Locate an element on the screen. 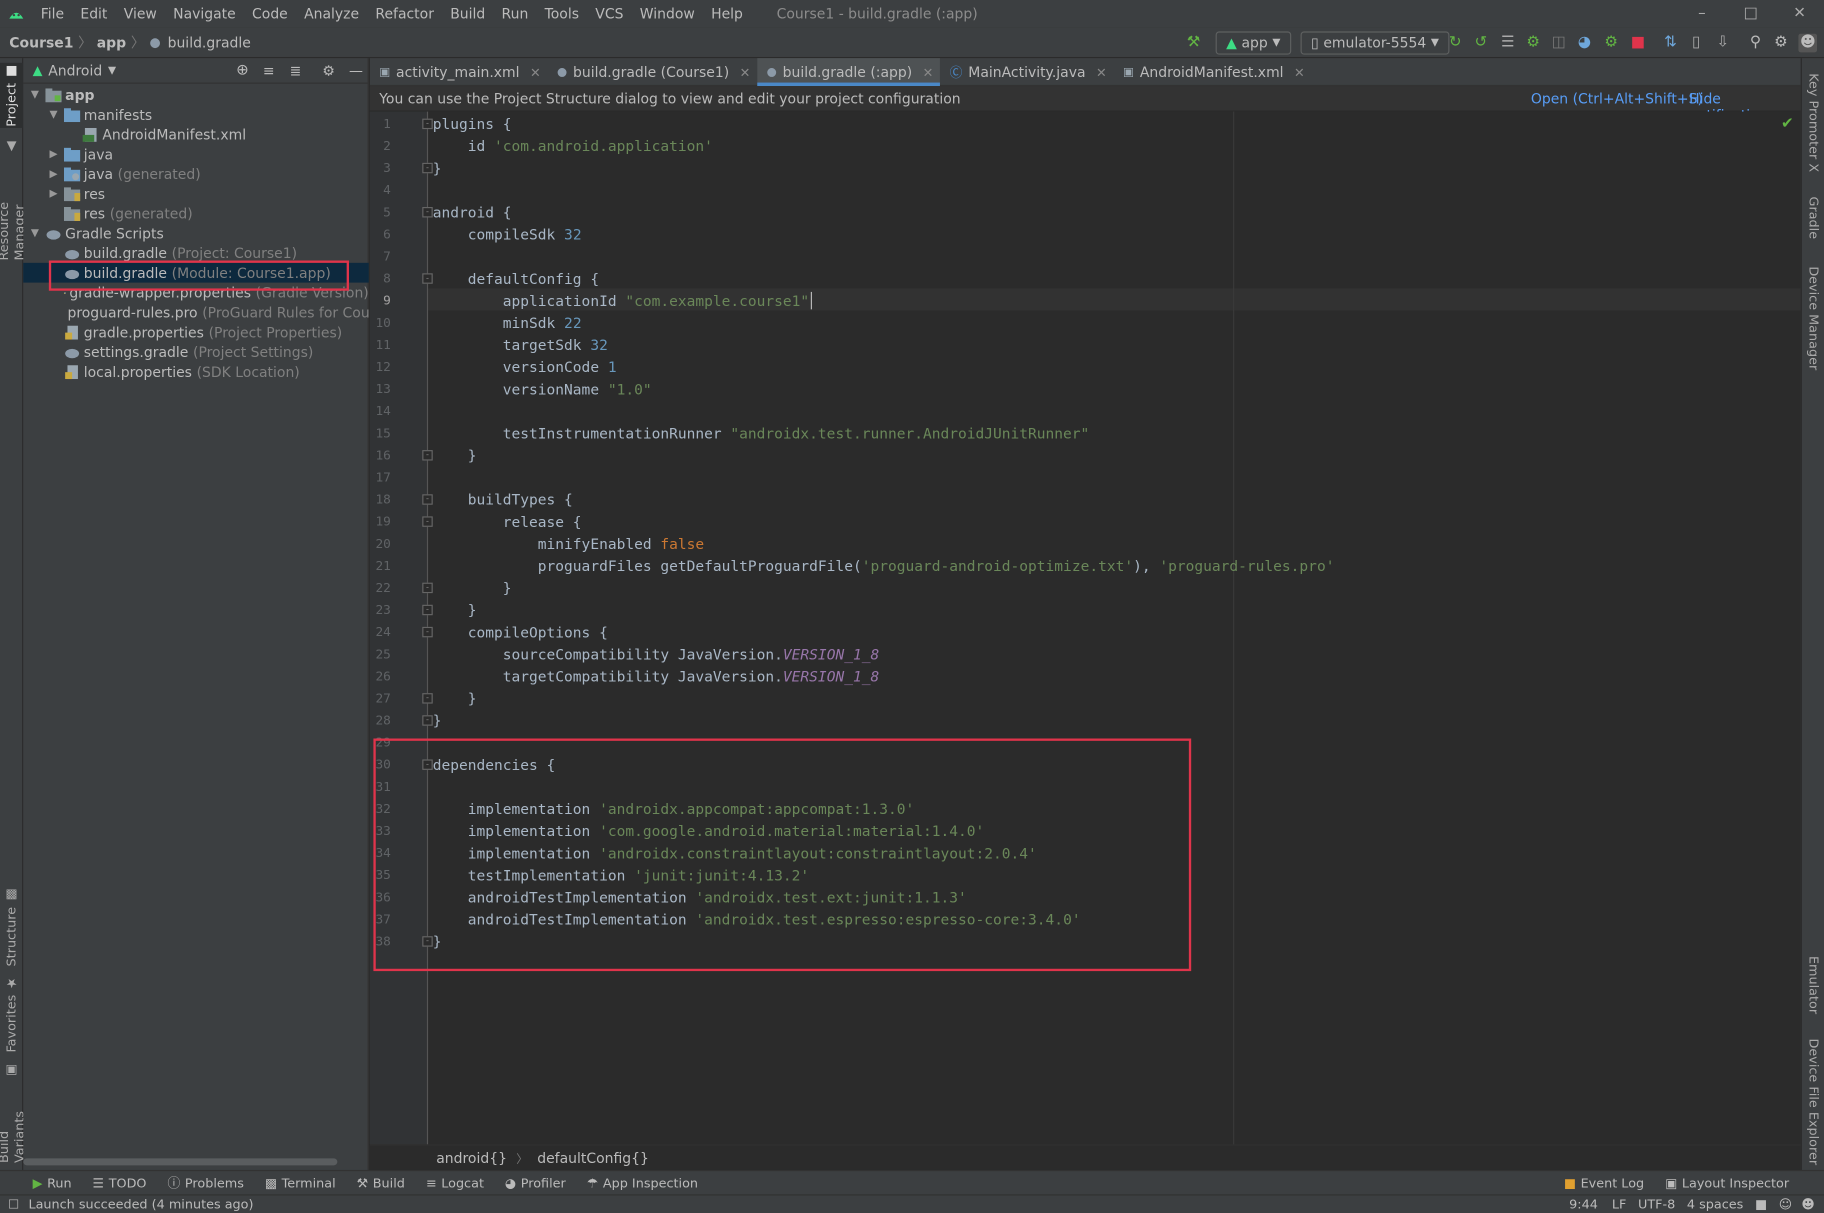  minimize-icon: – is located at coordinates (1701, 14).